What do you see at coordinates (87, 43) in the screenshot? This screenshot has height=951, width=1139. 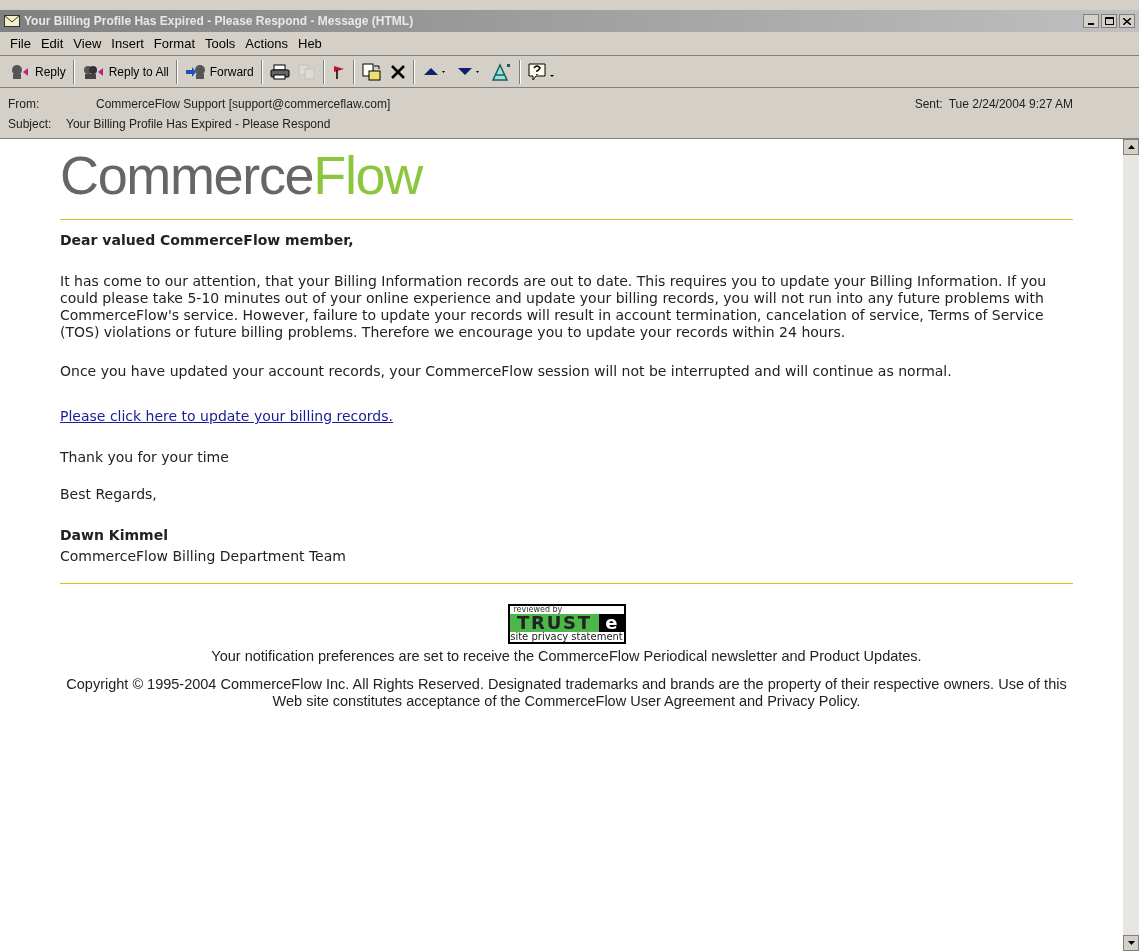 I see `menu-item: View` at bounding box center [87, 43].